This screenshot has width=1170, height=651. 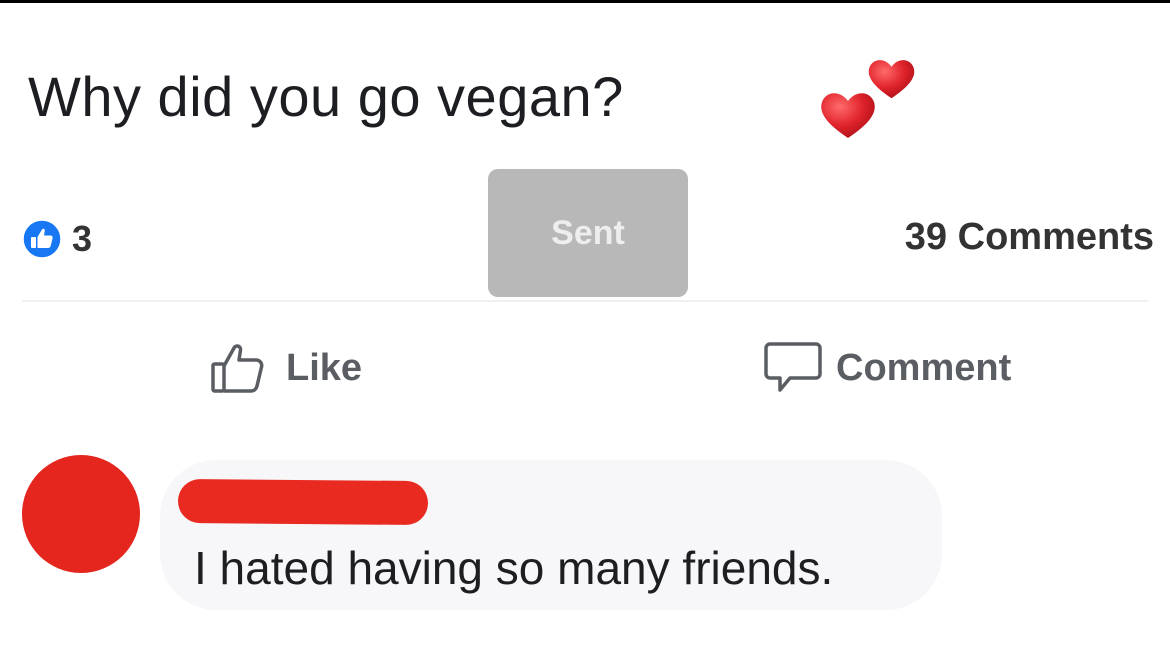 What do you see at coordinates (82, 238) in the screenshot?
I see `reaction-count: 3` at bounding box center [82, 238].